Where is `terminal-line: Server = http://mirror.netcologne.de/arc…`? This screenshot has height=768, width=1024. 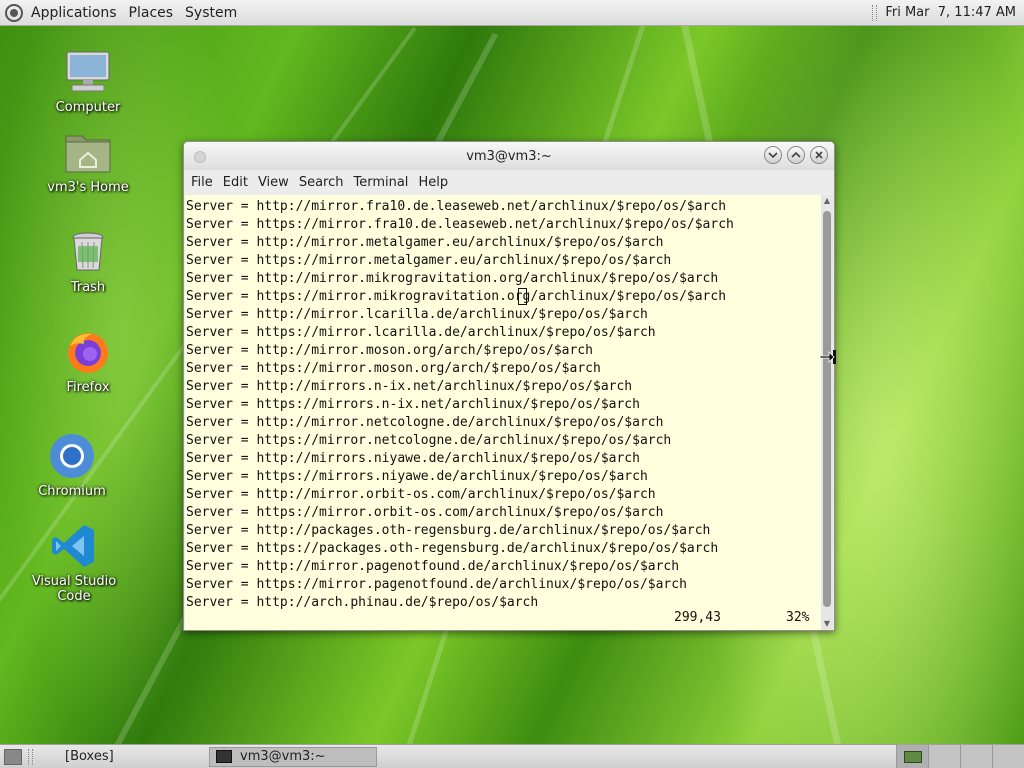 terminal-line: Server = http://mirror.netcologne.de/arc… is located at coordinates (425, 422).